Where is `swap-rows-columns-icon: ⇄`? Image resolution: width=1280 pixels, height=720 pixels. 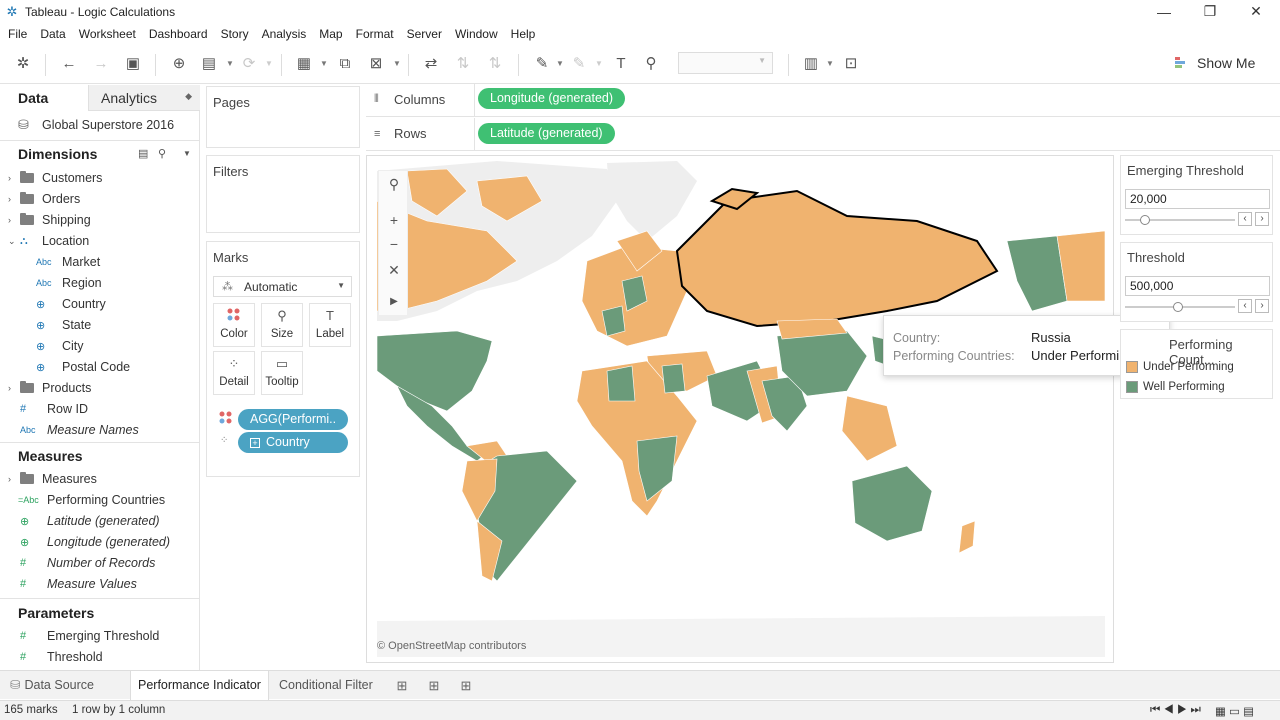 swap-rows-columns-icon: ⇄ is located at coordinates (431, 64).